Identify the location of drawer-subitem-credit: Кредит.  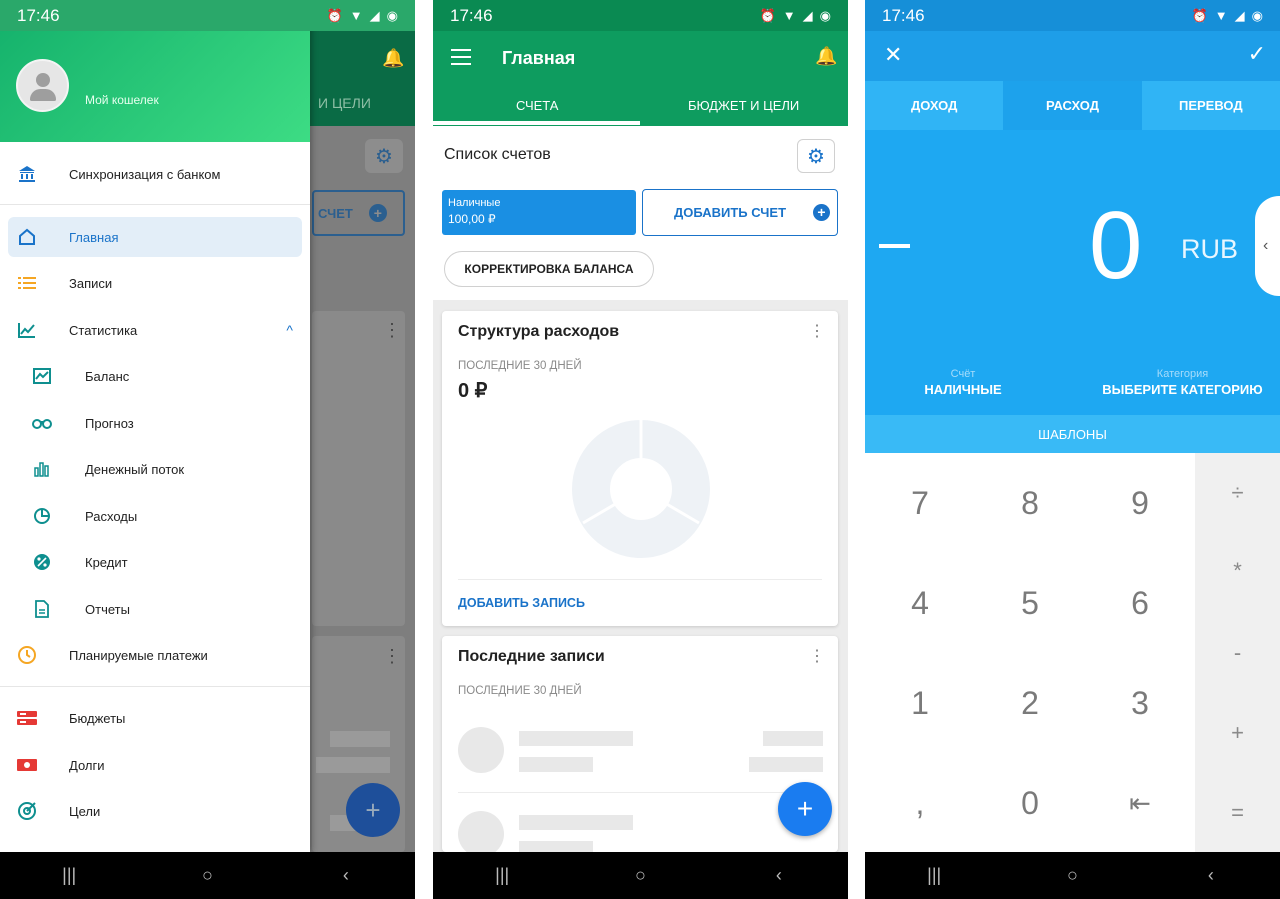
(155, 562).